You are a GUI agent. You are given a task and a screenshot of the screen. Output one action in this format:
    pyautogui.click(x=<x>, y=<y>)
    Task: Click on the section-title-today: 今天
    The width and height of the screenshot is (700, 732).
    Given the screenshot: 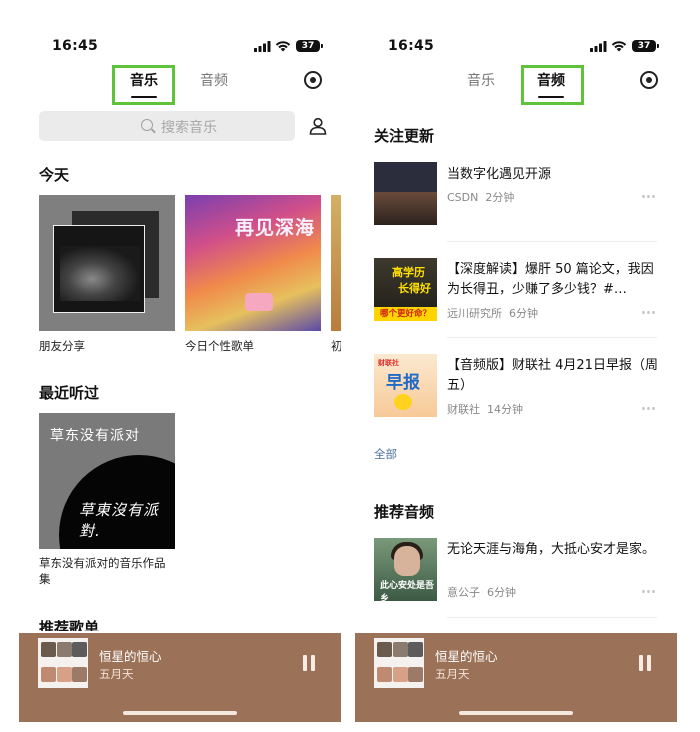 What is the action you would take?
    pyautogui.click(x=54, y=175)
    